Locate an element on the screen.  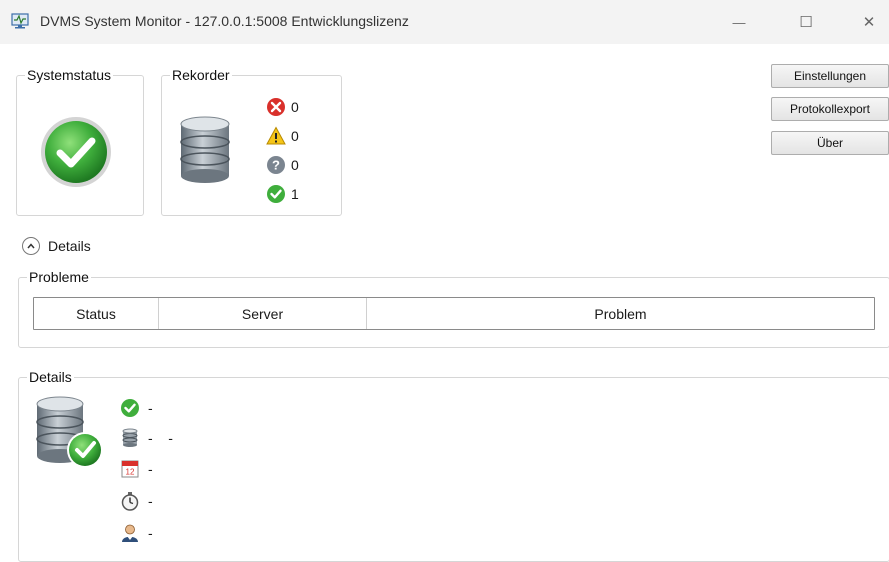
close-button: ✕ is located at coordinates (867, 22).